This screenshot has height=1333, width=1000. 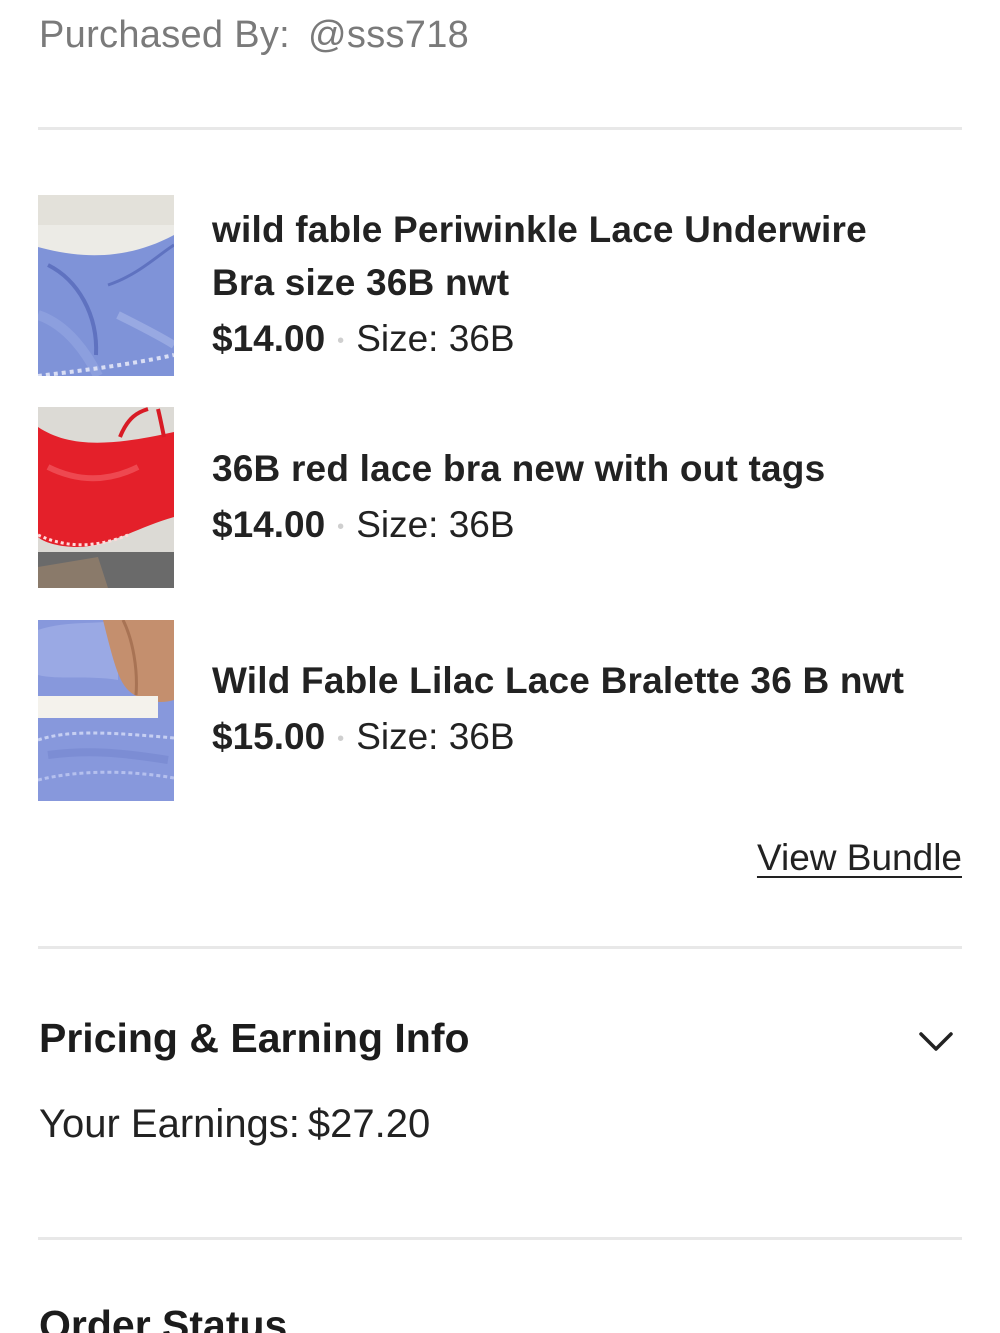 What do you see at coordinates (539, 229) in the screenshot?
I see `item-title-line: wild fable Periwinkle Lace Underwire` at bounding box center [539, 229].